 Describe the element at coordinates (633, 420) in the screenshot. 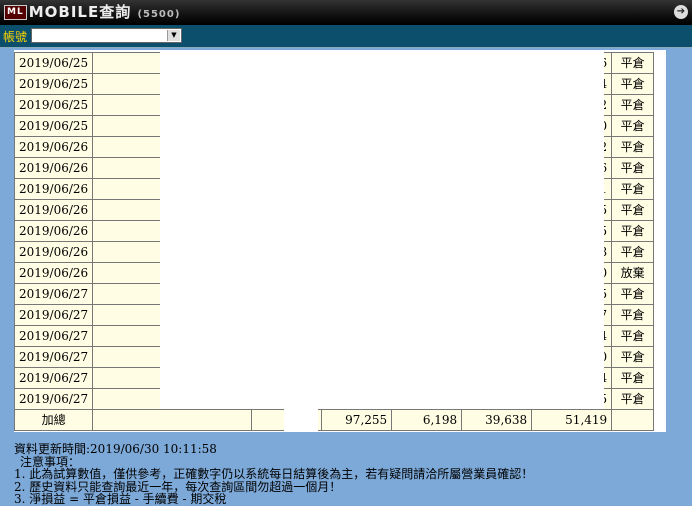

I see `totals-type` at that location.